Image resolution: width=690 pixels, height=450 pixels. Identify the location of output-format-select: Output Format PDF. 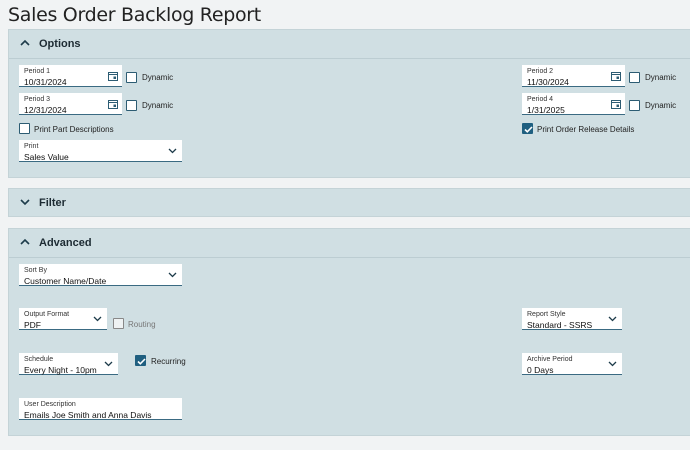
(63, 319).